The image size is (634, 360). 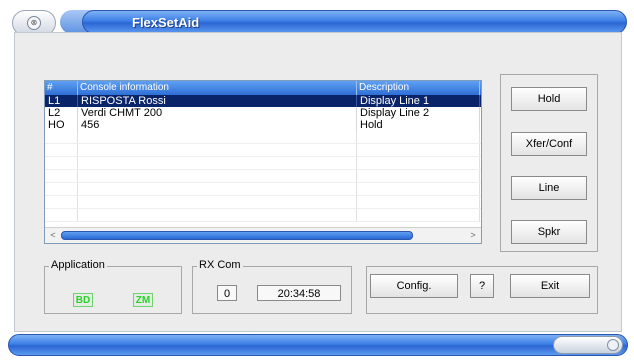 What do you see at coordinates (61, 88) in the screenshot?
I see `column-header-number: #` at bounding box center [61, 88].